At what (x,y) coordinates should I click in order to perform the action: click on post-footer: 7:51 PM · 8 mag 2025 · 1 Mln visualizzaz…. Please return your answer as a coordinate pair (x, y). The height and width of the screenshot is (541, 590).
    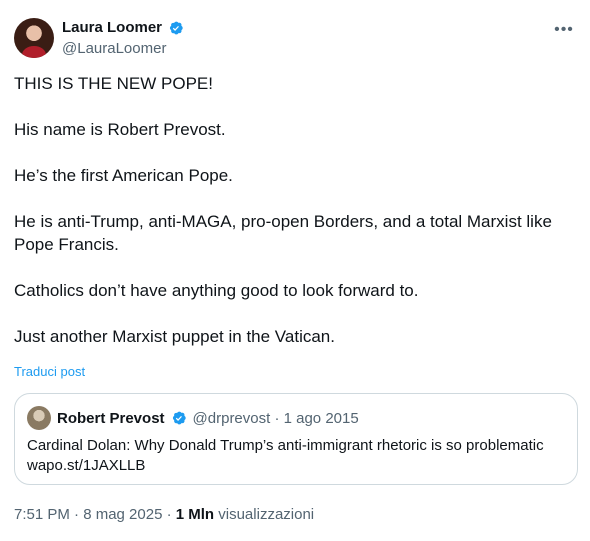
    Looking at the image, I should click on (164, 514).